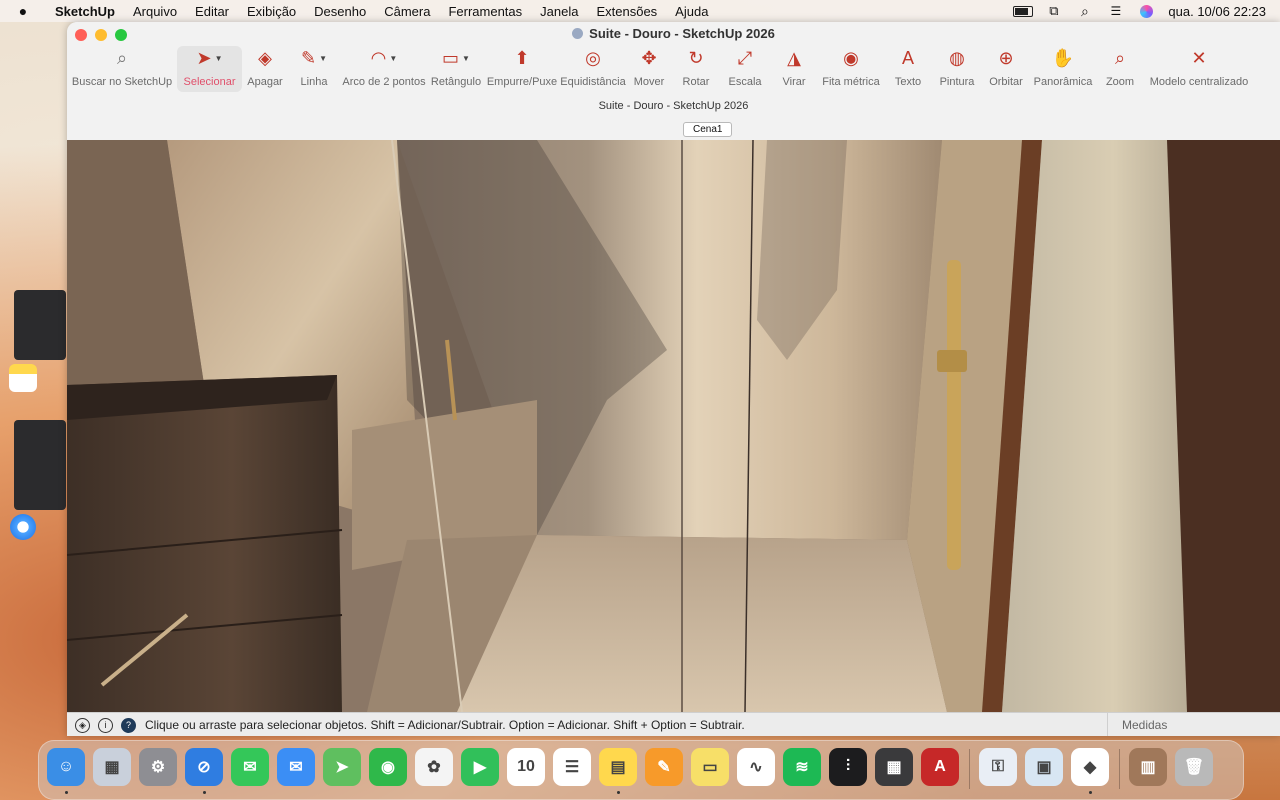 The width and height of the screenshot is (1280, 800). I want to click on tool-pencil: ✎ ▼ Linha, so click(314, 69).